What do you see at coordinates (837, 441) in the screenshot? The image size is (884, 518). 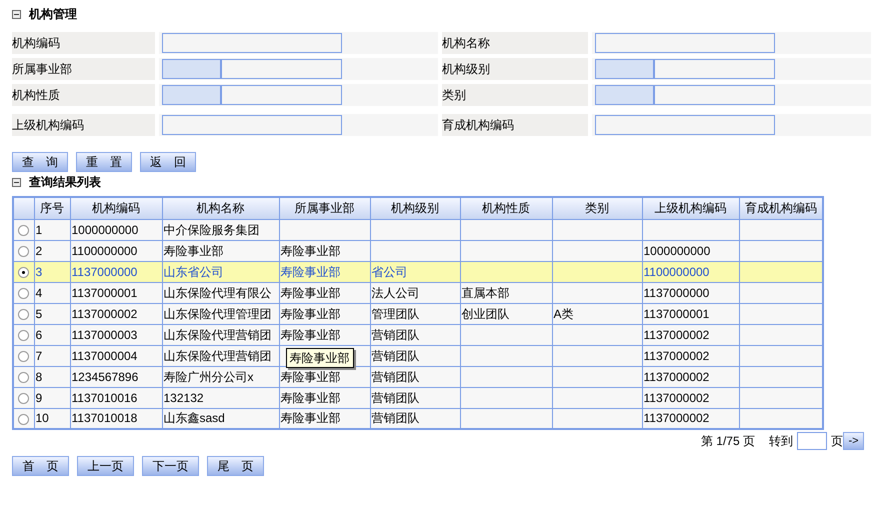 I see `page-suffix: 页` at bounding box center [837, 441].